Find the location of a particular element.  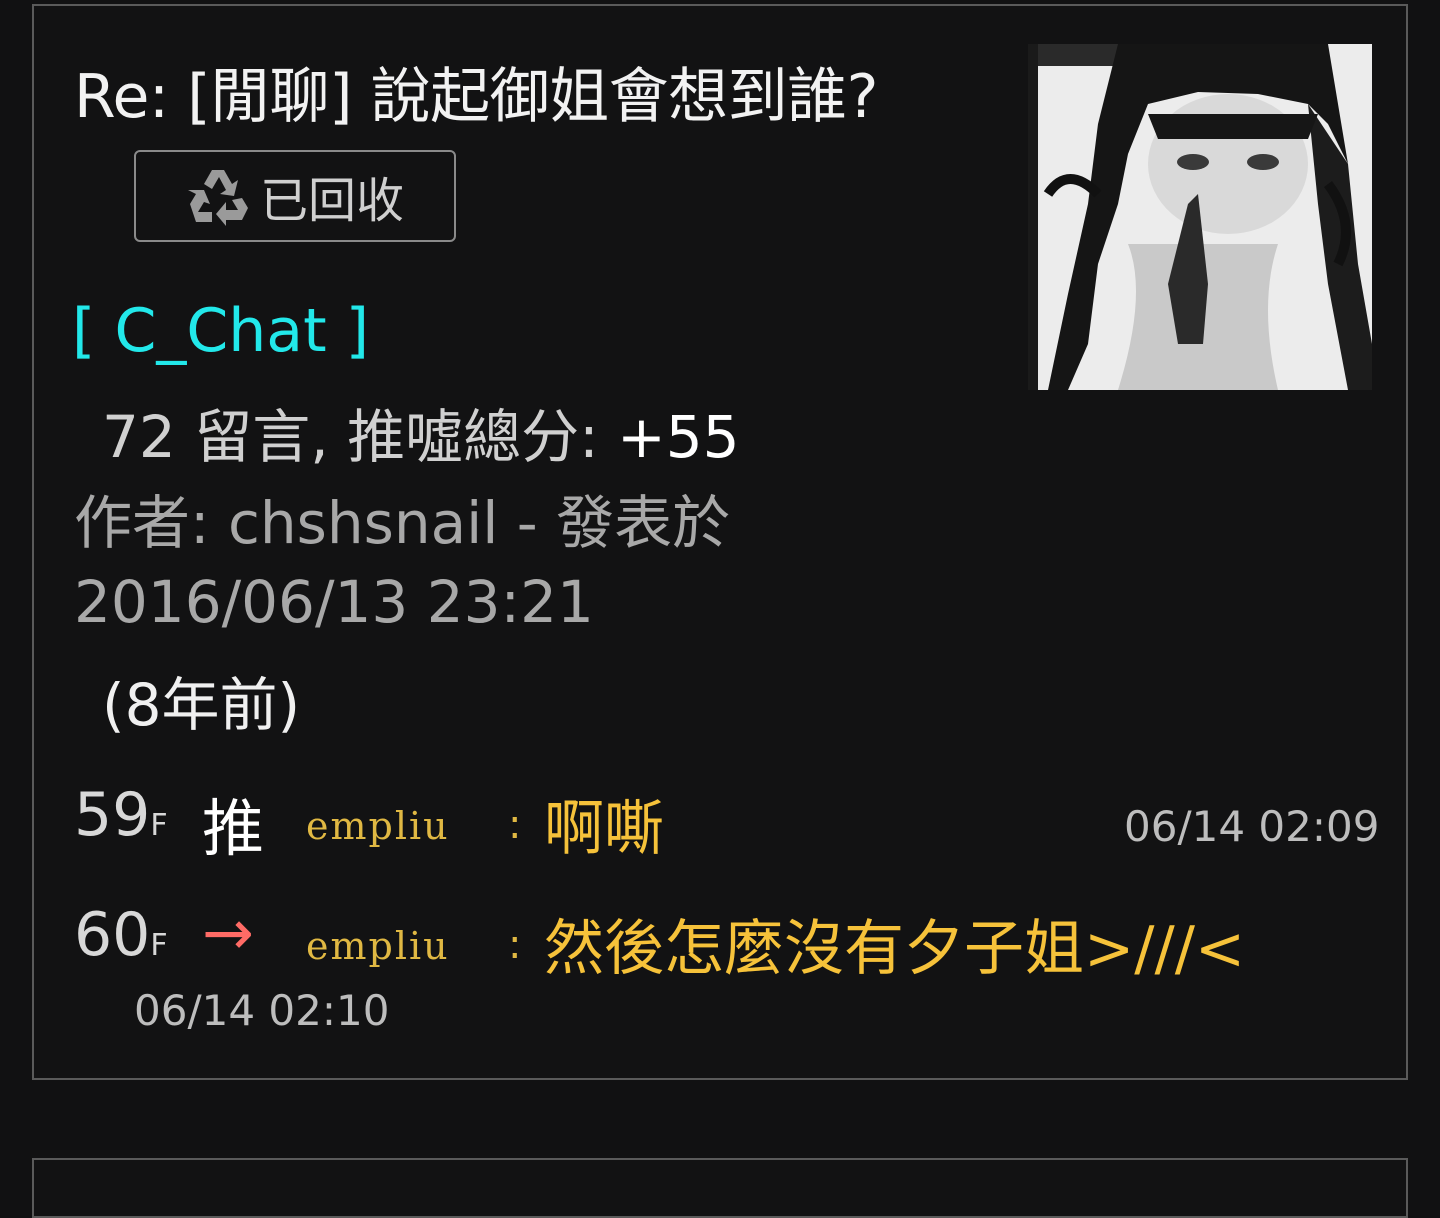

comment-floor: 59F is located at coordinates (121, 815).